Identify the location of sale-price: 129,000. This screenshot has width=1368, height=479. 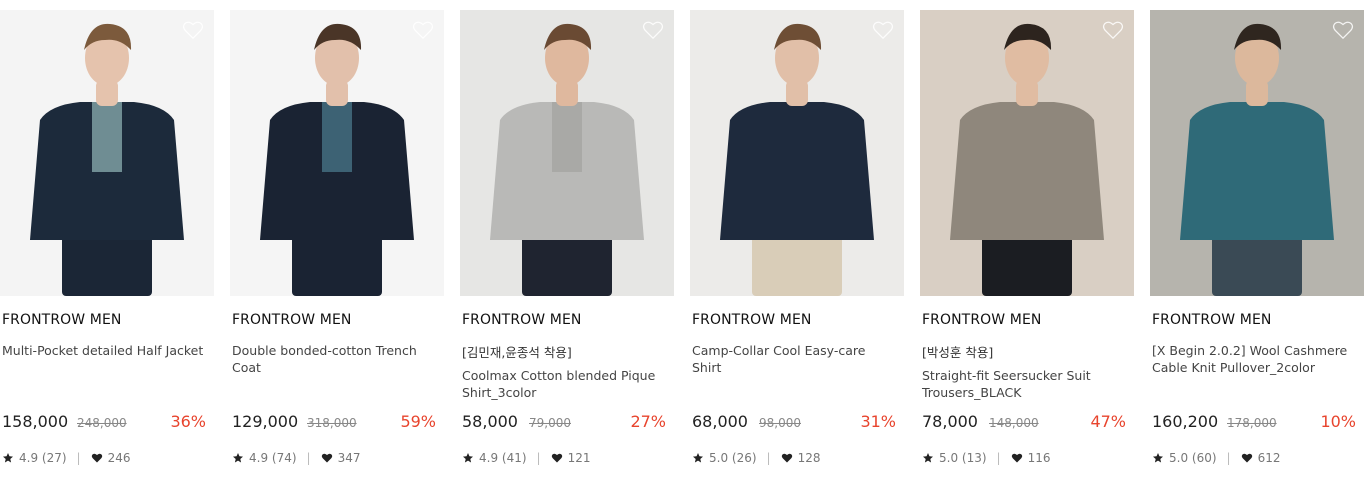
(265, 421).